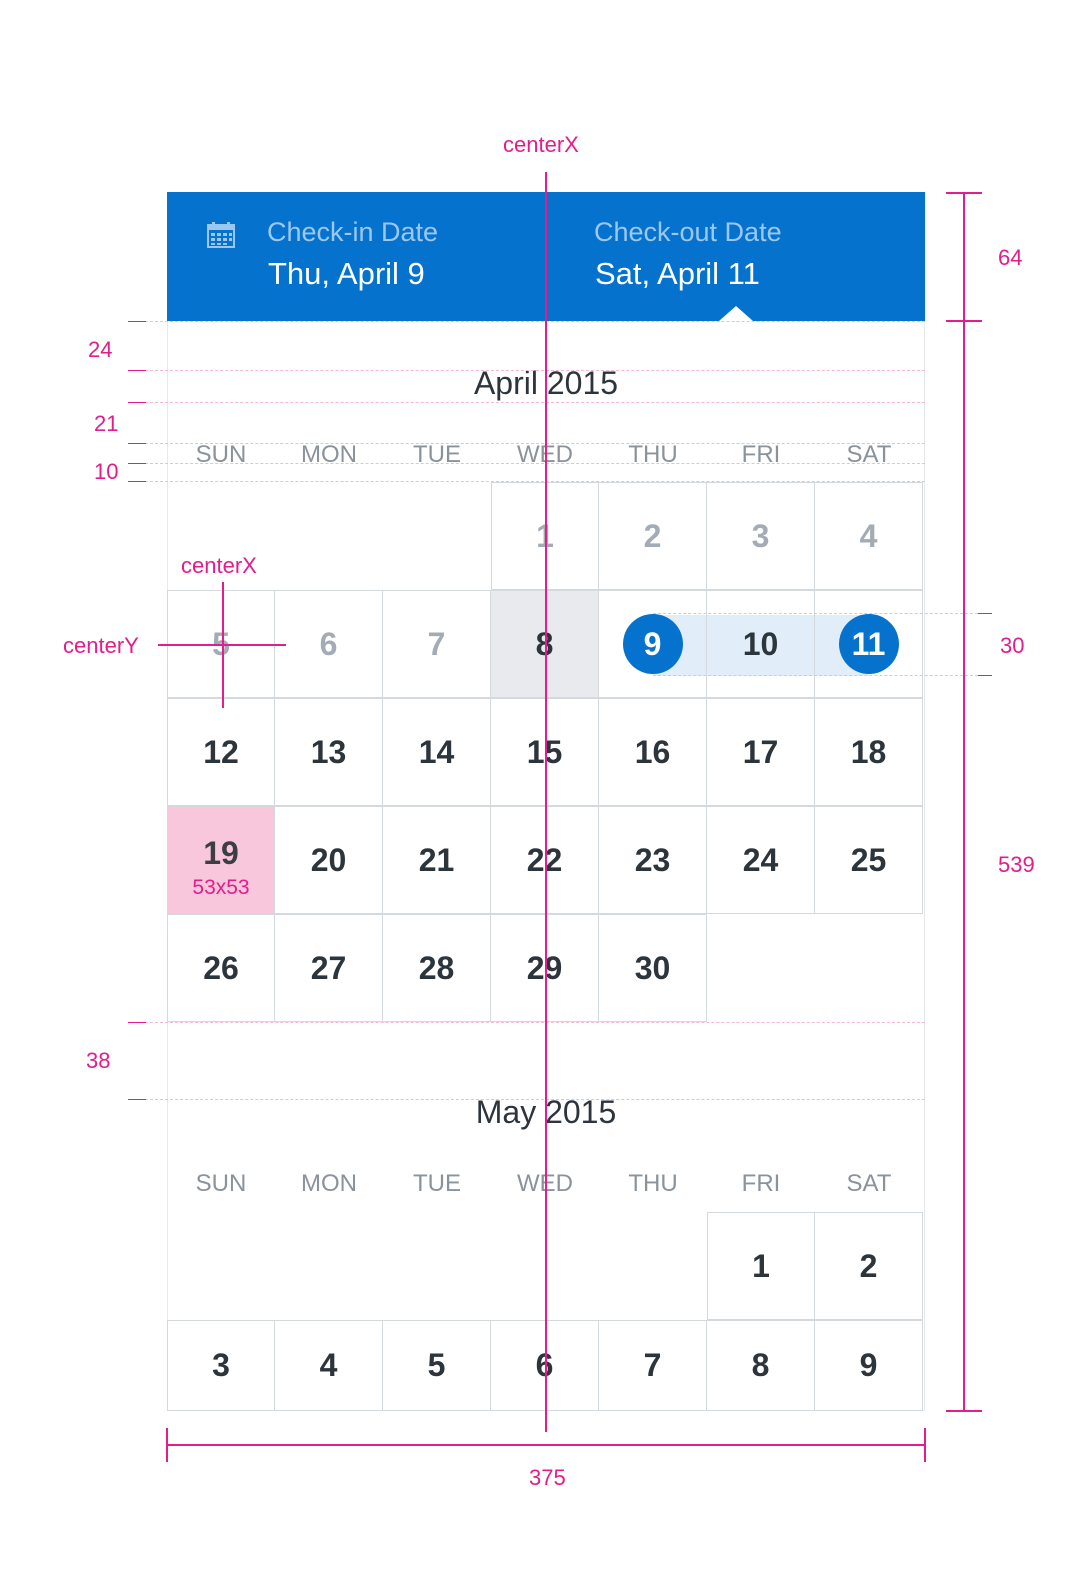 The image size is (1082, 1596). I want to click on spec-calendar-height: 539, so click(1016, 864).